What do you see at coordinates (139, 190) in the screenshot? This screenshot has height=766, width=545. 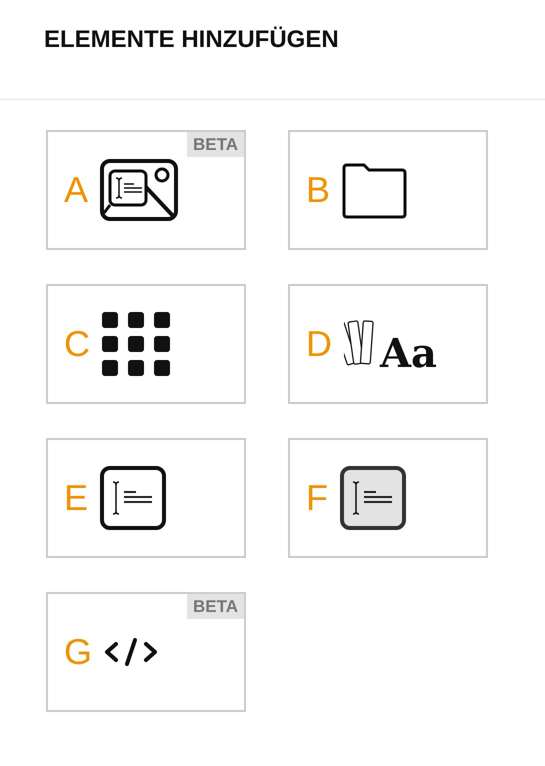 I see `image-text-icon` at bounding box center [139, 190].